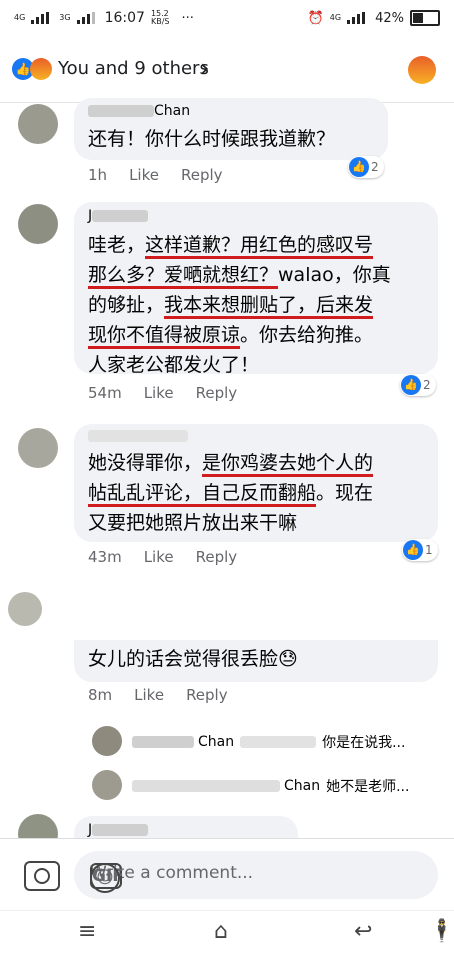 Image resolution: width=454 pixels, height=961 pixels. I want to click on angry-face-icon, so click(41, 69).